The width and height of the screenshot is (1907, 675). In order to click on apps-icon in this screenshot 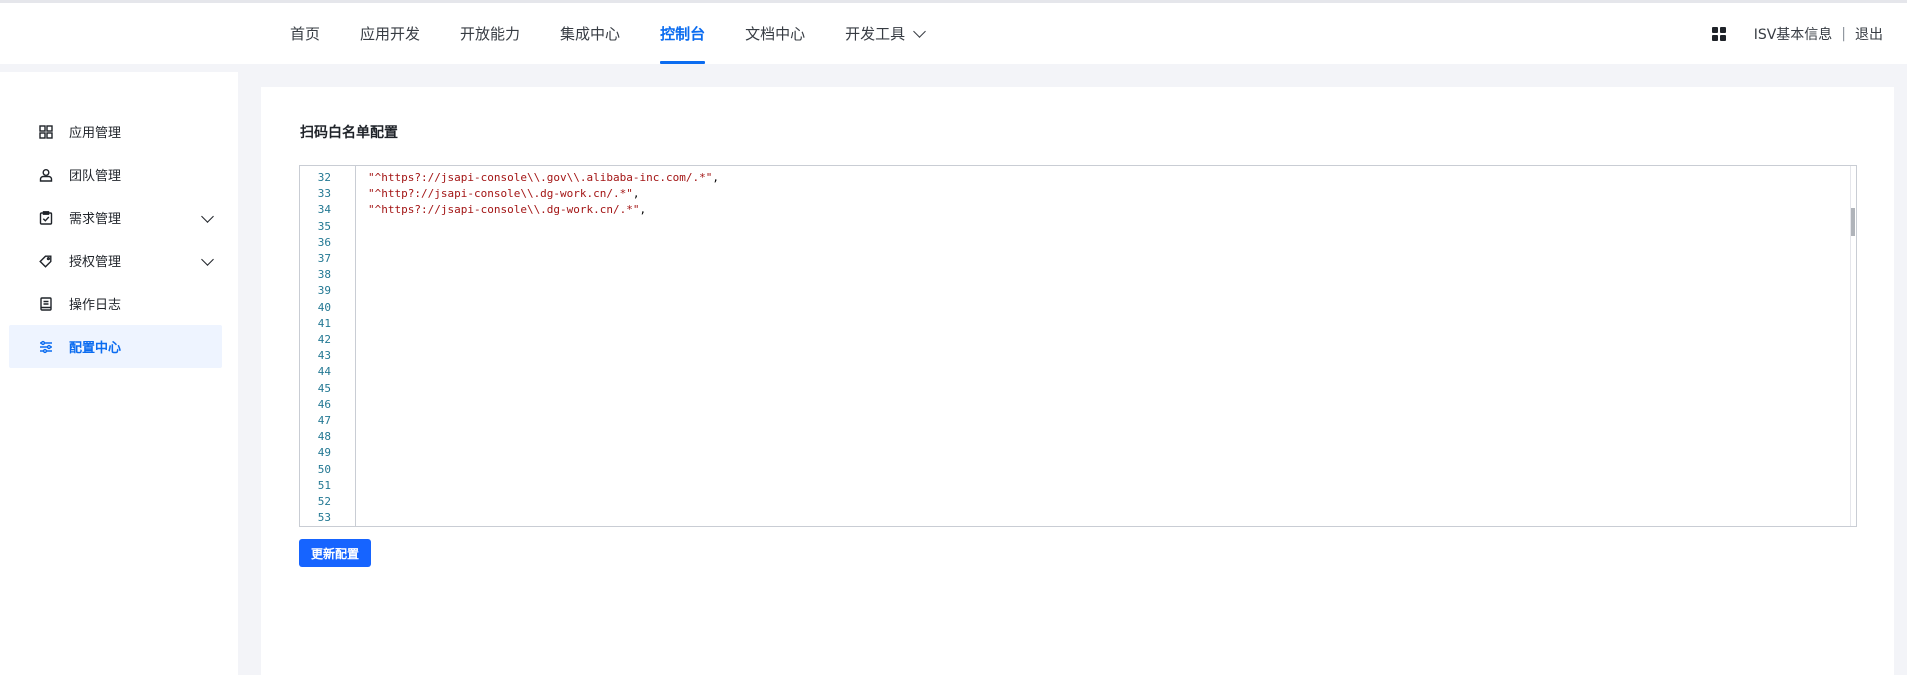, I will do `click(46, 131)`.